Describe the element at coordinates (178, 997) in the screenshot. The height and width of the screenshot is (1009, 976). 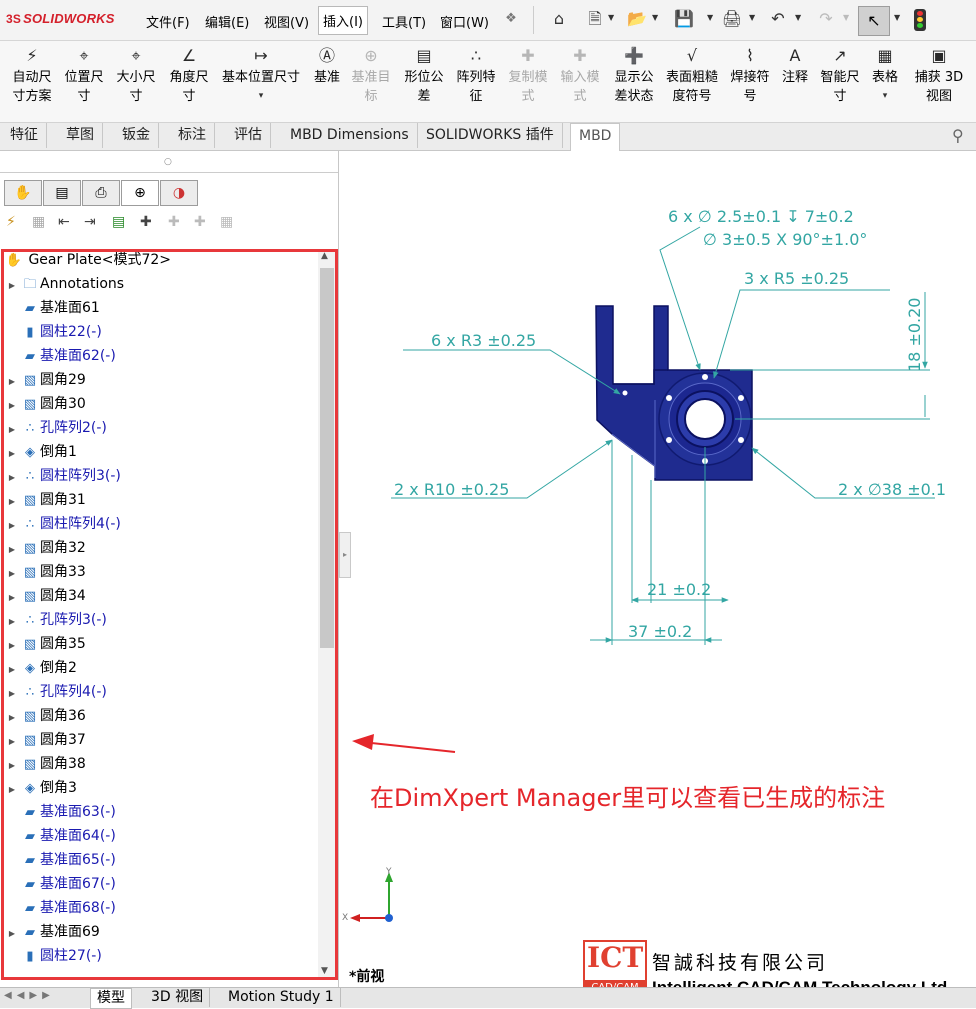
I see `tab-3d-view: 3D 视图` at that location.